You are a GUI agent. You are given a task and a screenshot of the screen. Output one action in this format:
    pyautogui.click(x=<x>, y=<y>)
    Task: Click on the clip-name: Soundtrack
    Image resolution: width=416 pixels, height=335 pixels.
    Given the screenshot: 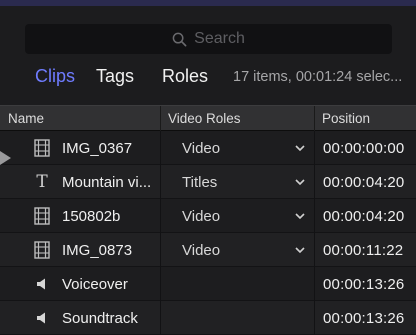 What is the action you would take?
    pyautogui.click(x=100, y=318)
    